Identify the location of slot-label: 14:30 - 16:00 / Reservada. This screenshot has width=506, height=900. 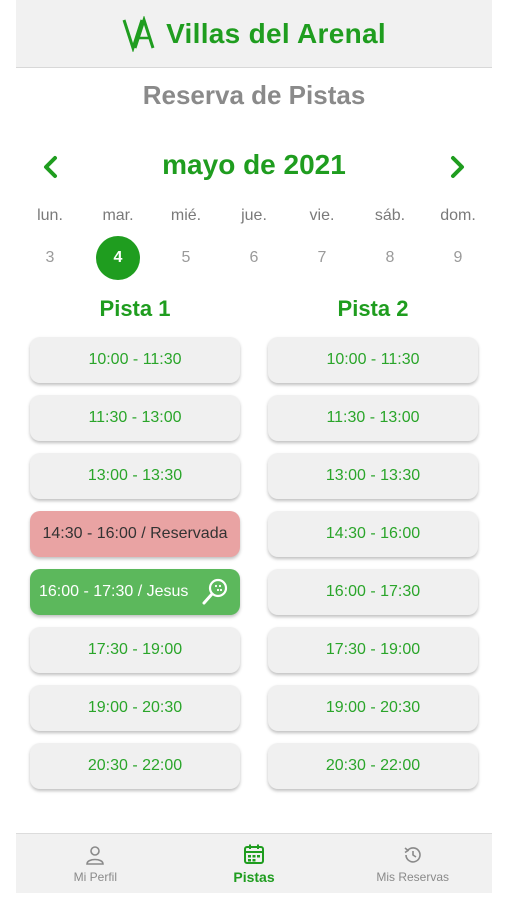
(135, 533).